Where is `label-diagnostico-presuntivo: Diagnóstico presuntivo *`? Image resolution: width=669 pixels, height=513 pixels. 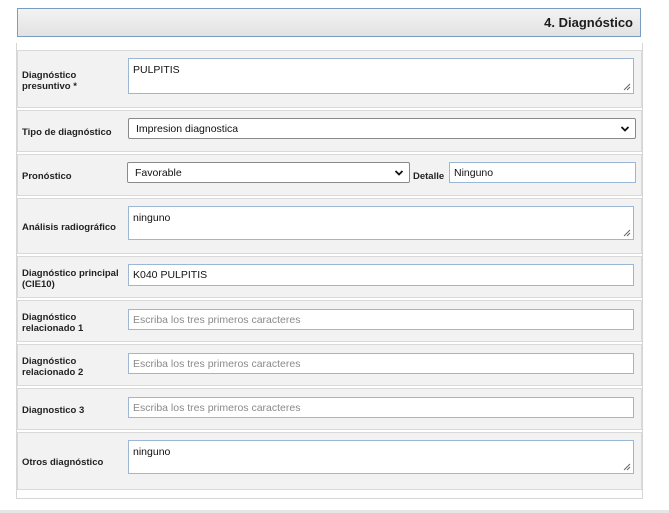
label-diagnostico-presuntivo: Diagnóstico presuntivo * is located at coordinates (49, 81).